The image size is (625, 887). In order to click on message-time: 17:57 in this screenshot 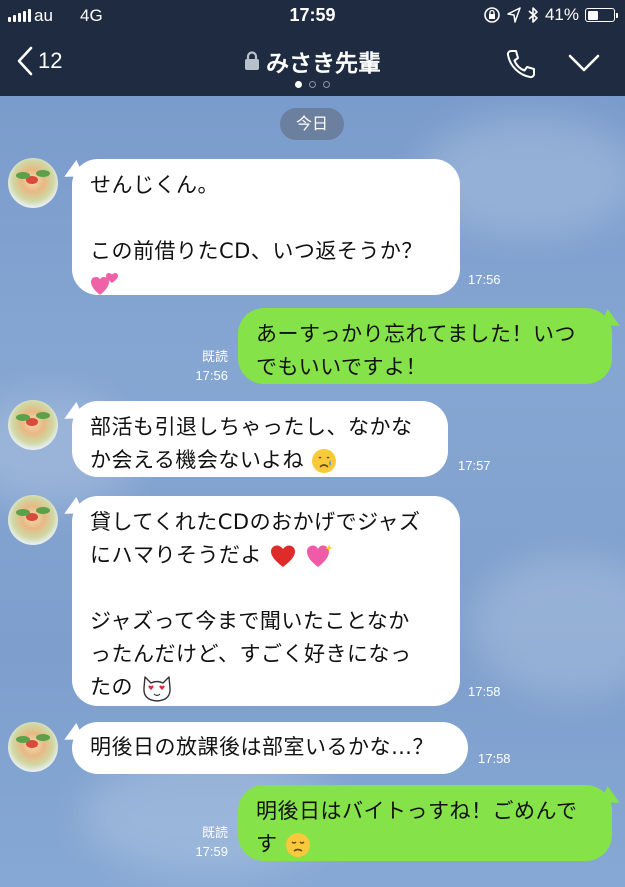, I will do `click(474, 465)`.